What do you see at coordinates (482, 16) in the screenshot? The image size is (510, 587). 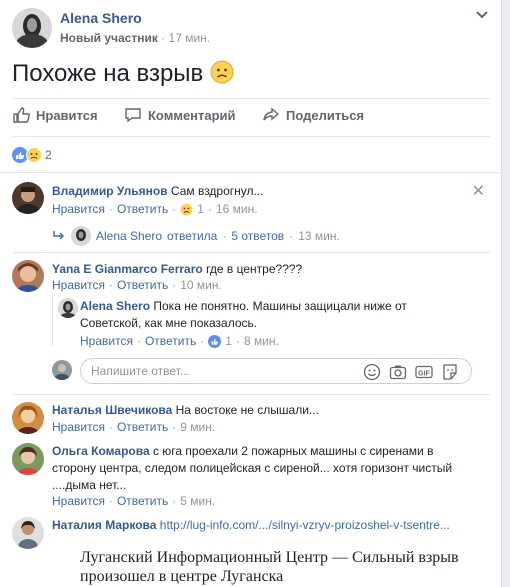 I see `chevron-down-icon` at bounding box center [482, 16].